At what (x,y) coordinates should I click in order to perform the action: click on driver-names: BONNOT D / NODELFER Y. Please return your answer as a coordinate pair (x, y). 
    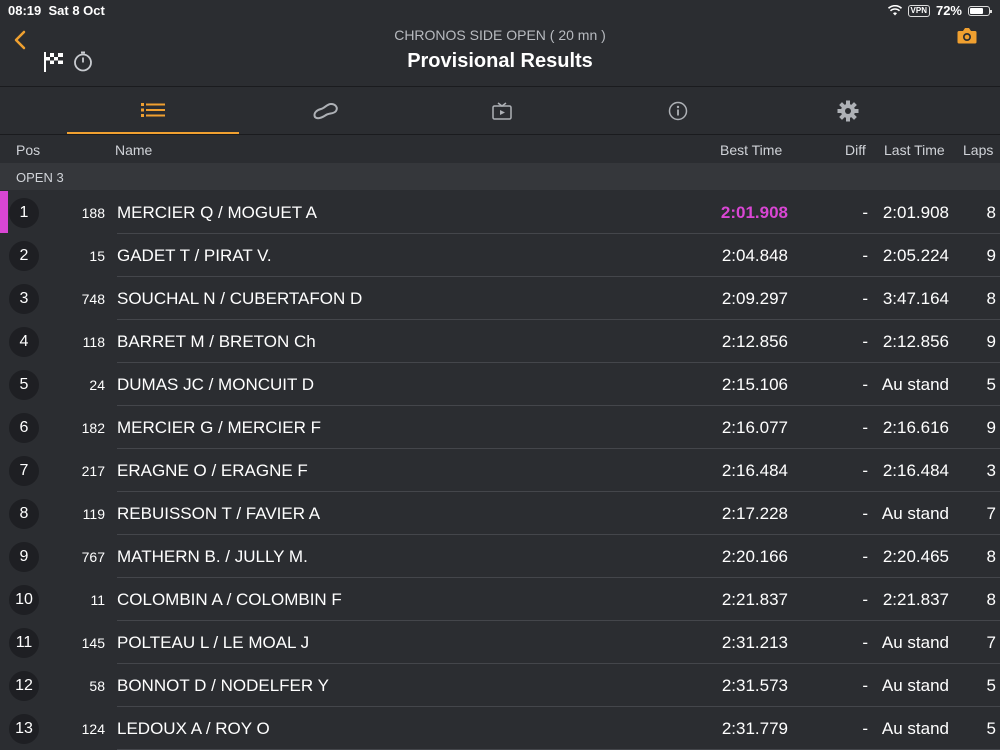
    Looking at the image, I should click on (223, 685).